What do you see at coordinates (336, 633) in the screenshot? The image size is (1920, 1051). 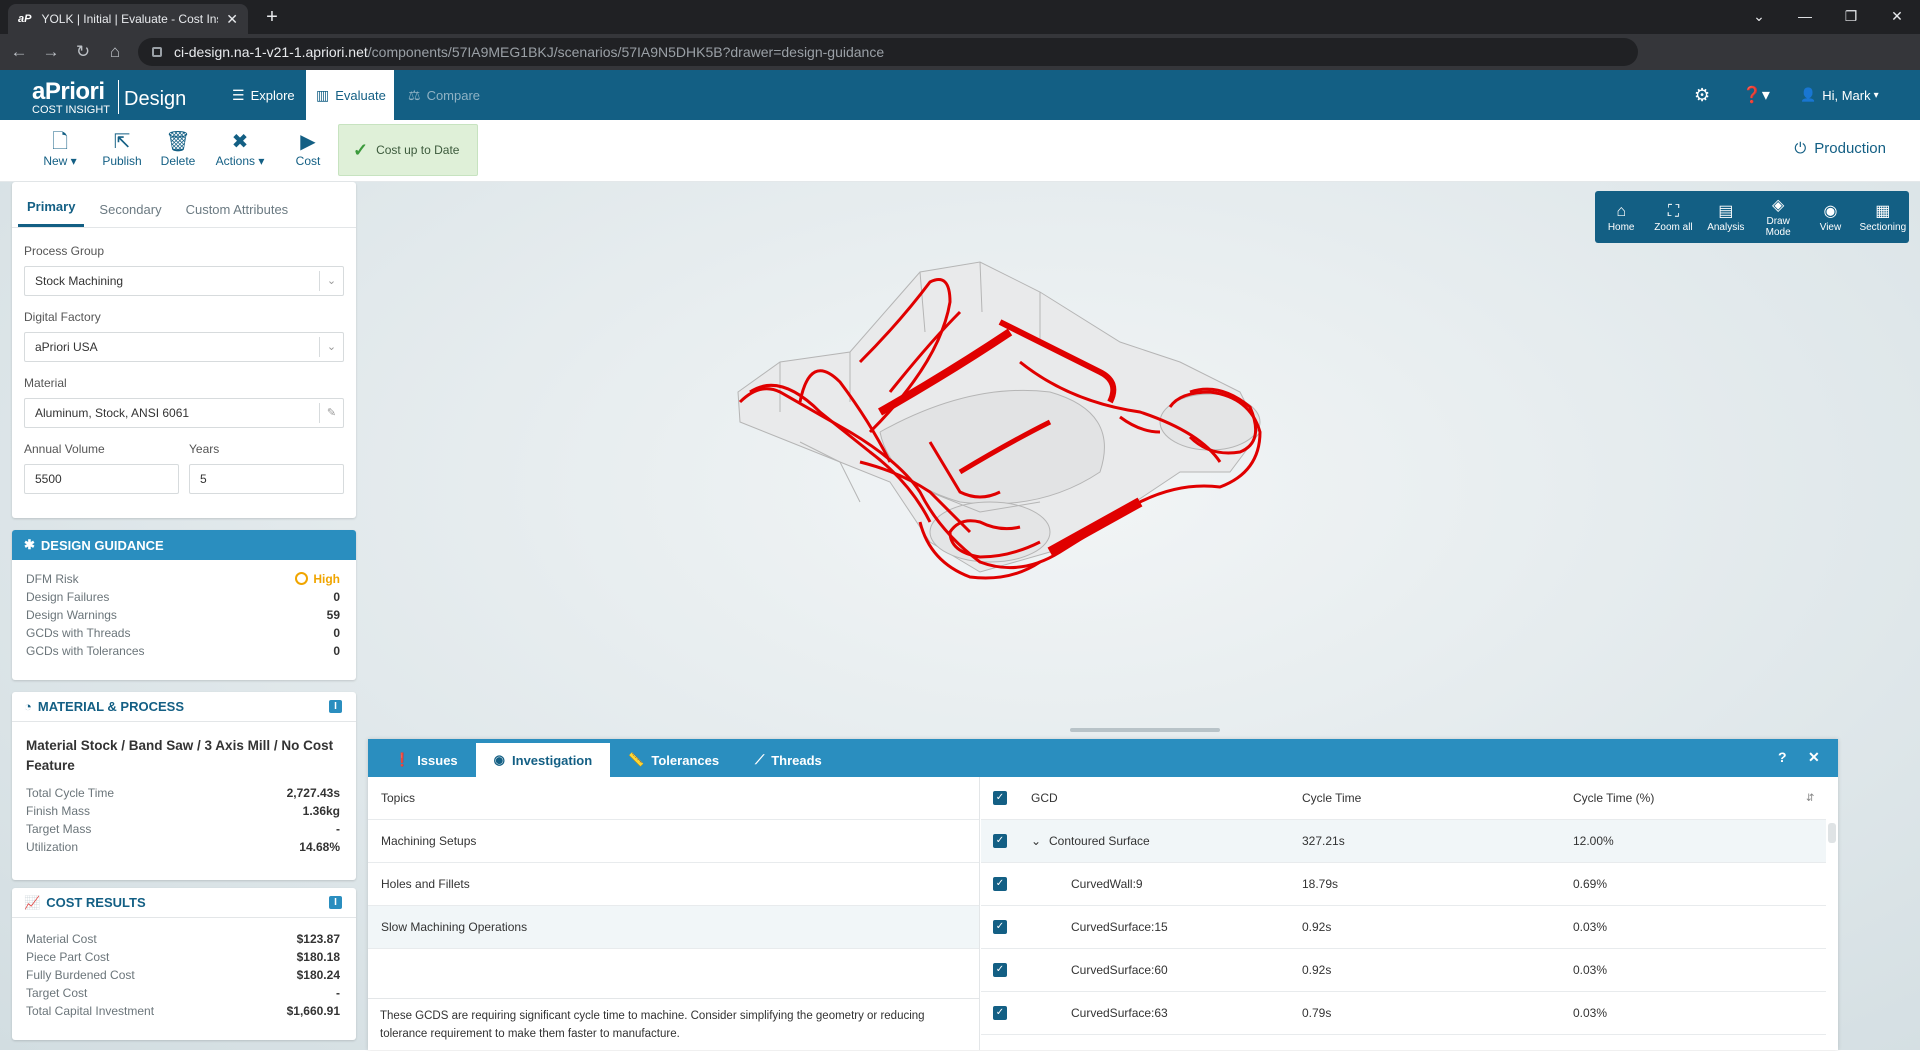 I see `gcds-threads-value: 0` at bounding box center [336, 633].